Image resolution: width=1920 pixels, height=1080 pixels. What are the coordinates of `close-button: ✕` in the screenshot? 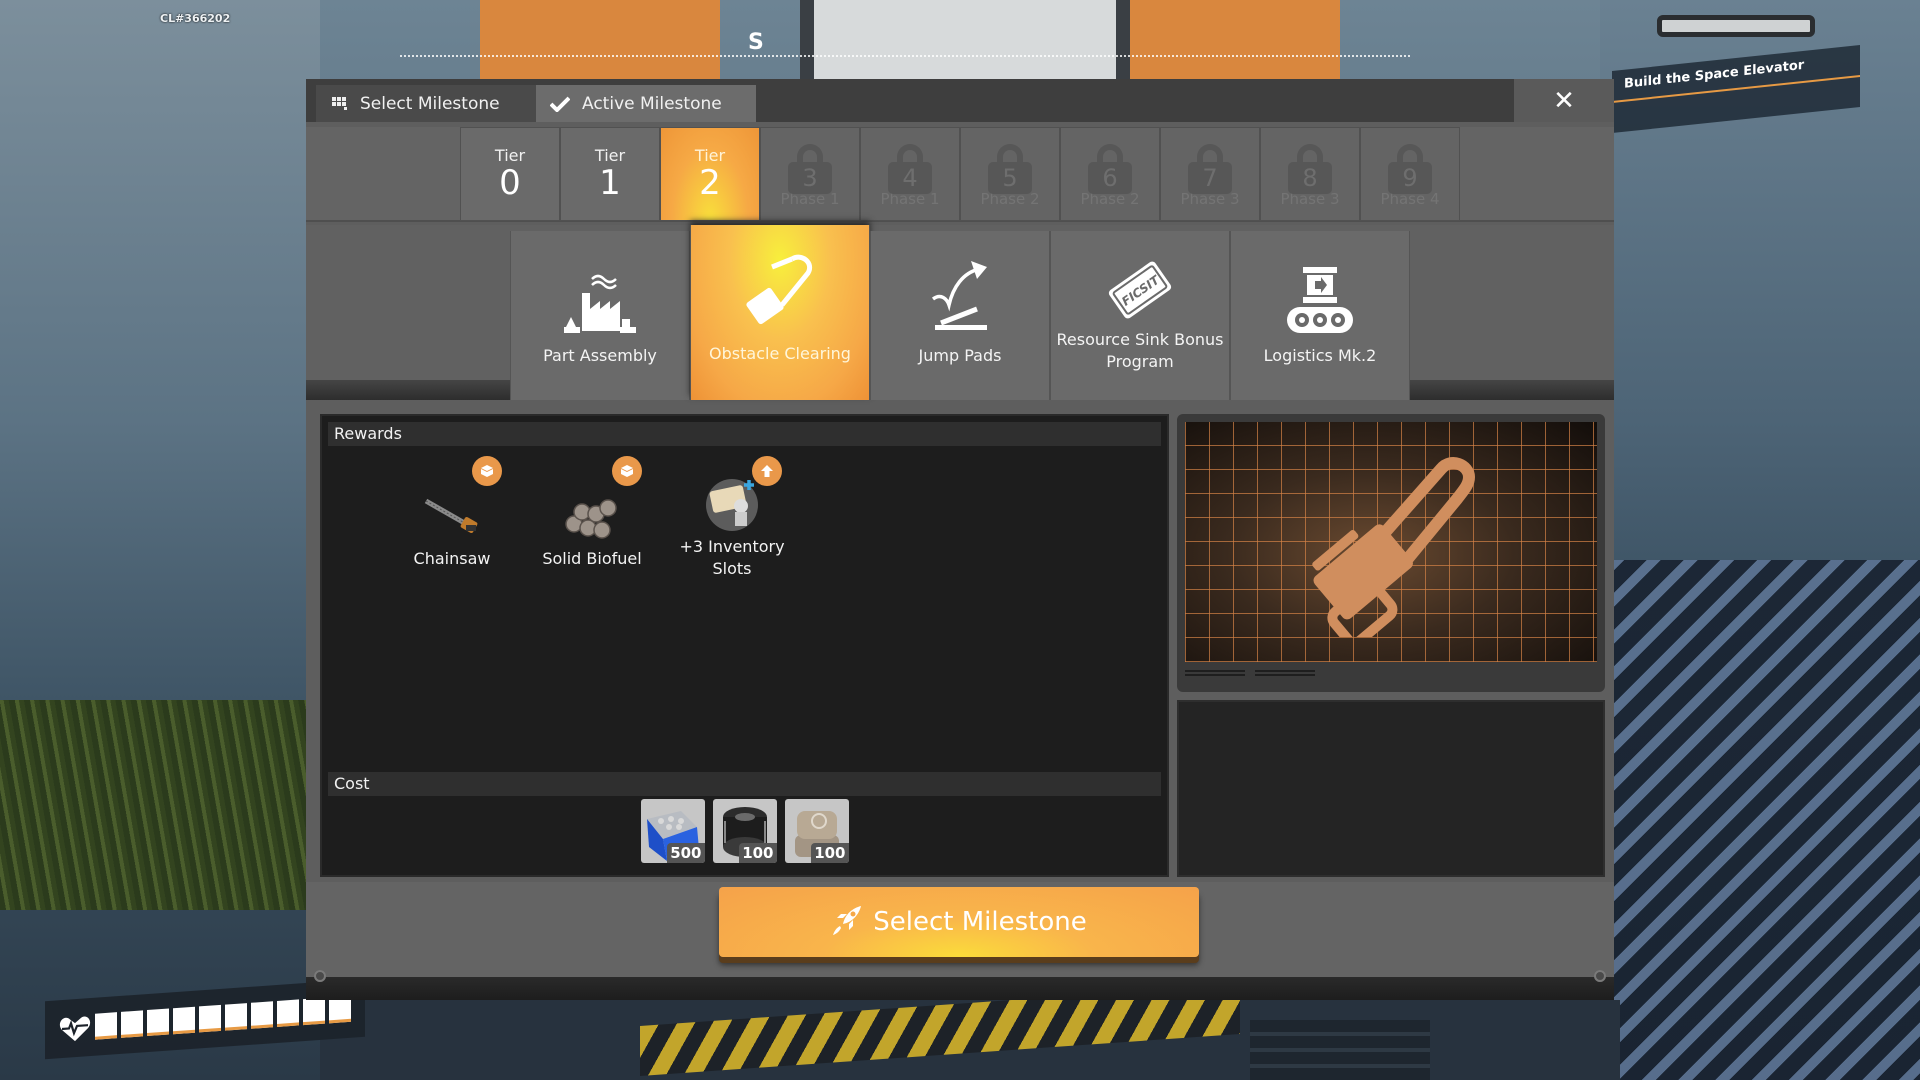 It's located at (1564, 100).